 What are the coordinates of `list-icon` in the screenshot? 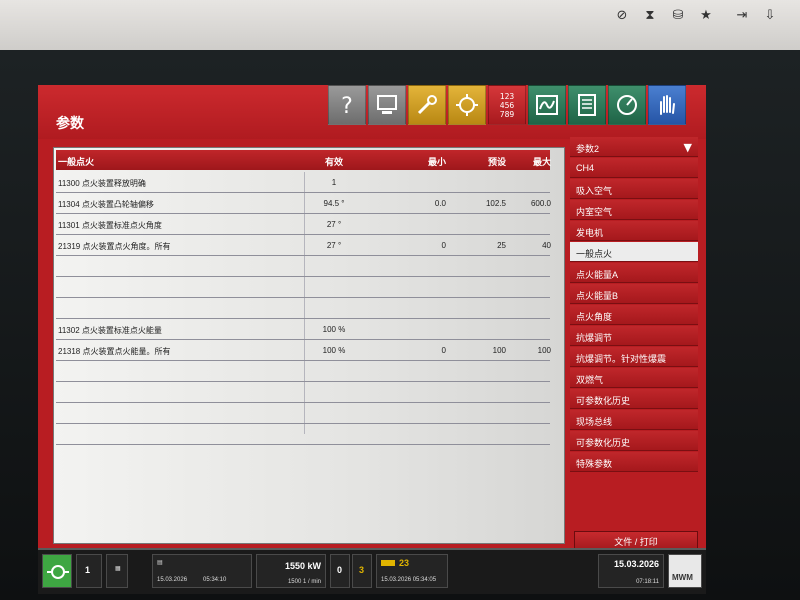 It's located at (587, 105).